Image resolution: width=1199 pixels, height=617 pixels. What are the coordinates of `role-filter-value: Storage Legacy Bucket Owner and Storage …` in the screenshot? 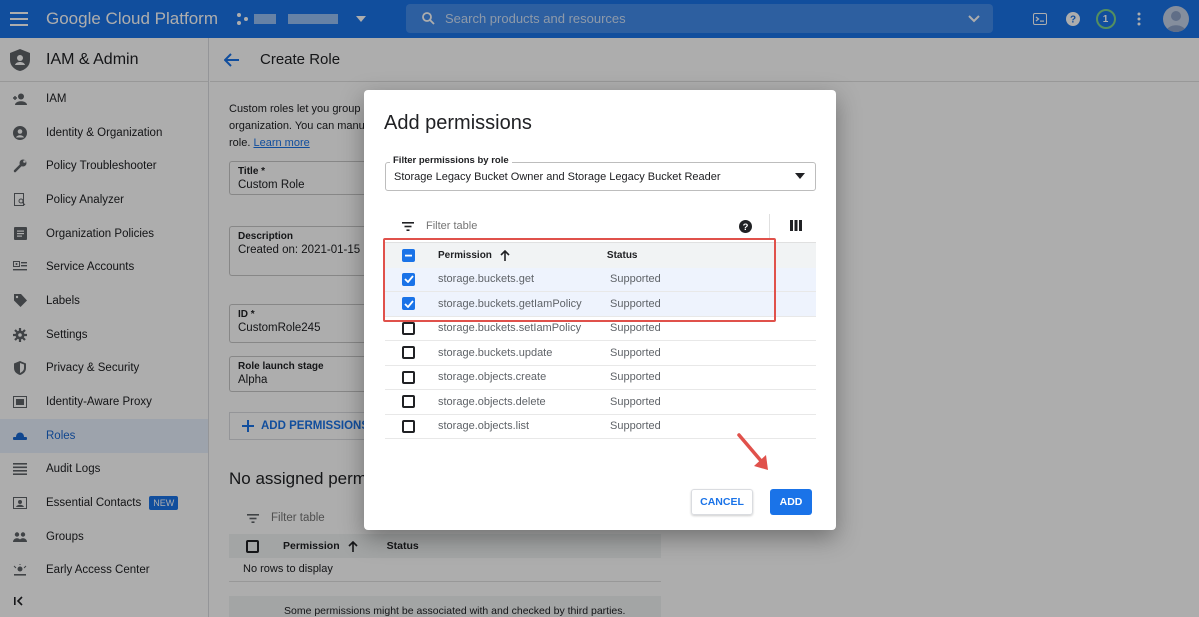 It's located at (557, 176).